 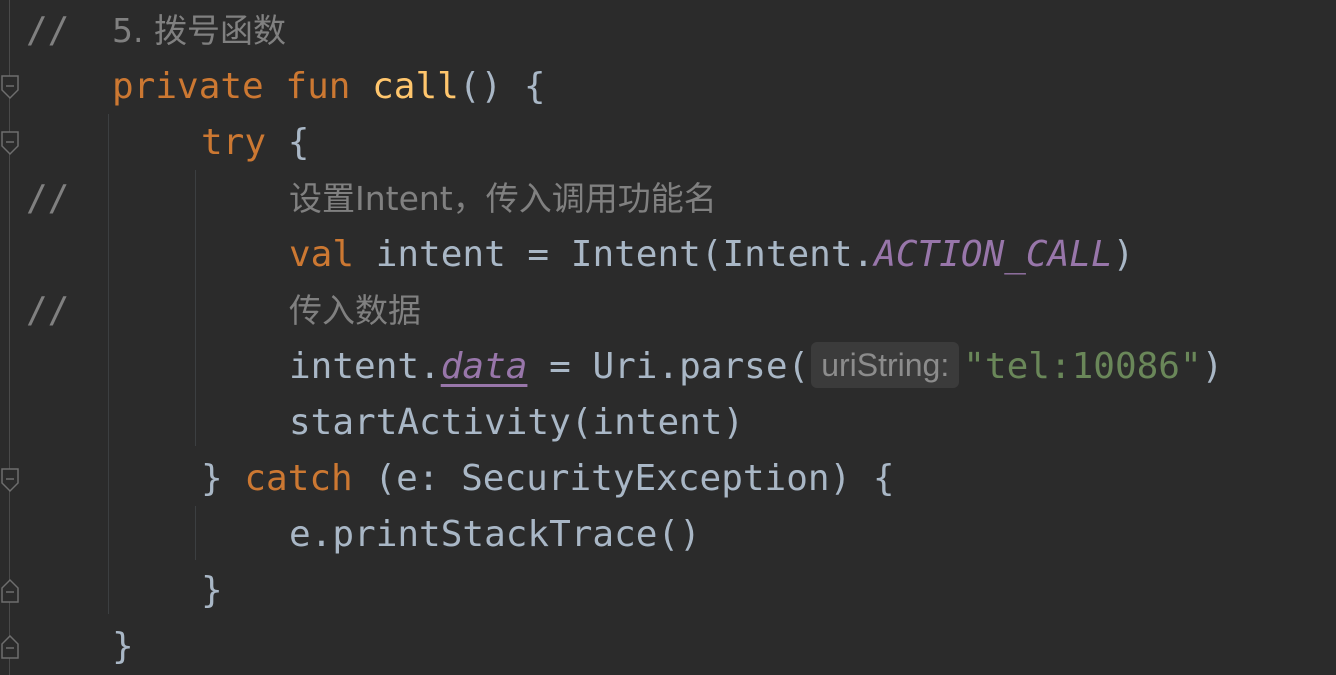 I want to click on comment-text: 5. 拨号函数, so click(x=199, y=30).